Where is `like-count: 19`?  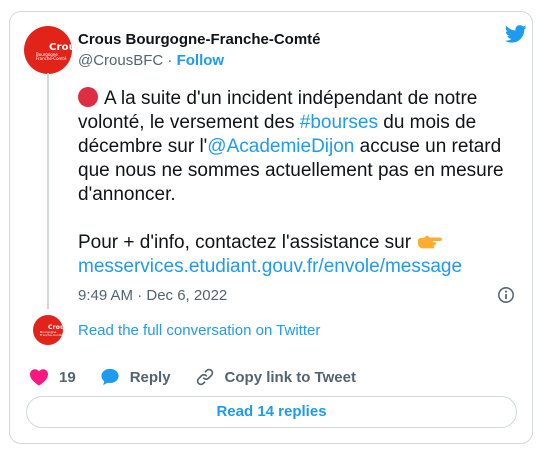
like-count: 19 is located at coordinates (67, 377).